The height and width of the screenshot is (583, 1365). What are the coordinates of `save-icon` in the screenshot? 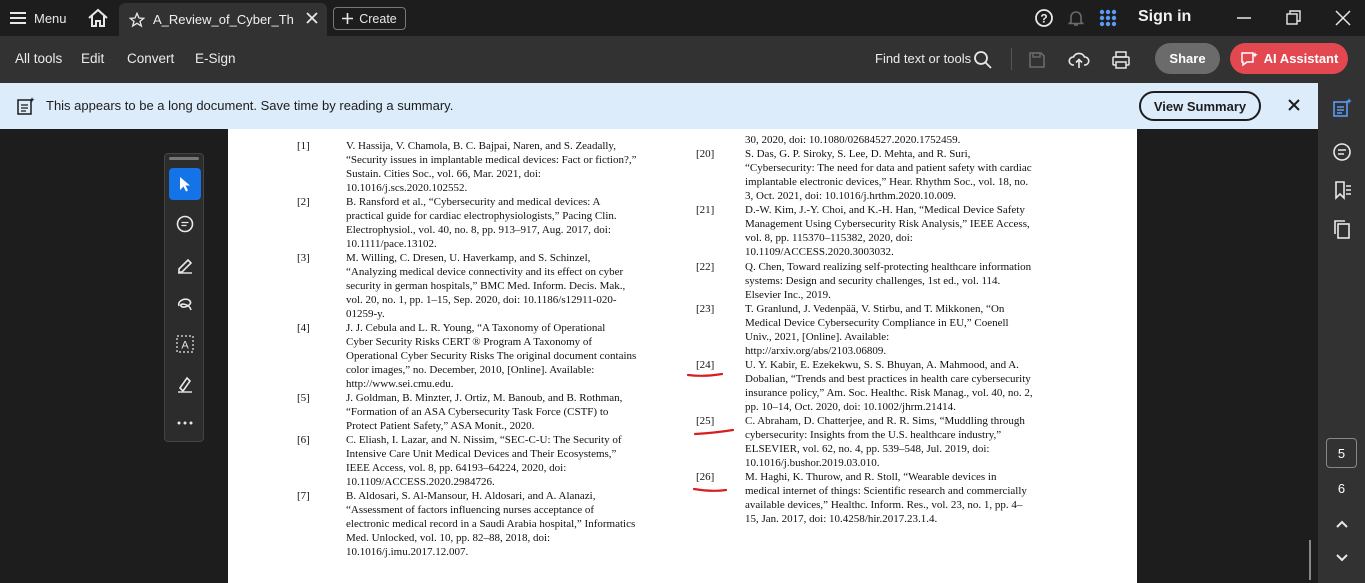 It's located at (1037, 60).